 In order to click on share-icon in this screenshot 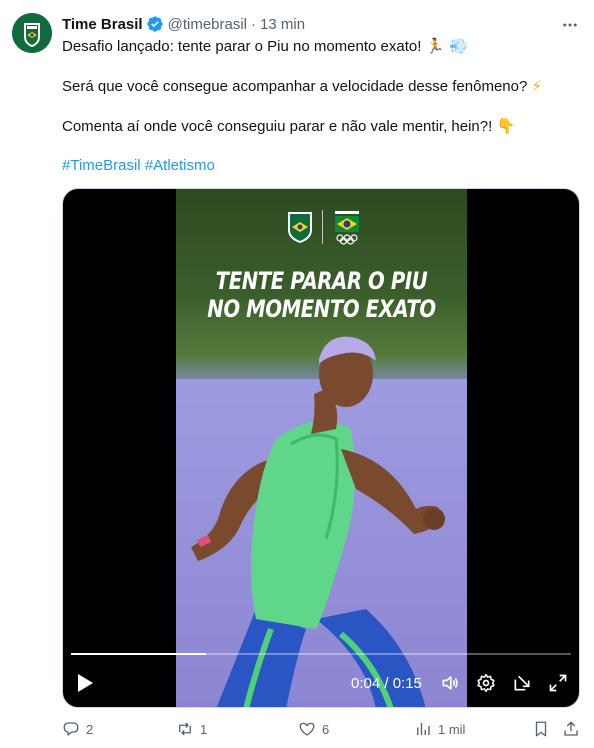, I will do `click(571, 728)`.